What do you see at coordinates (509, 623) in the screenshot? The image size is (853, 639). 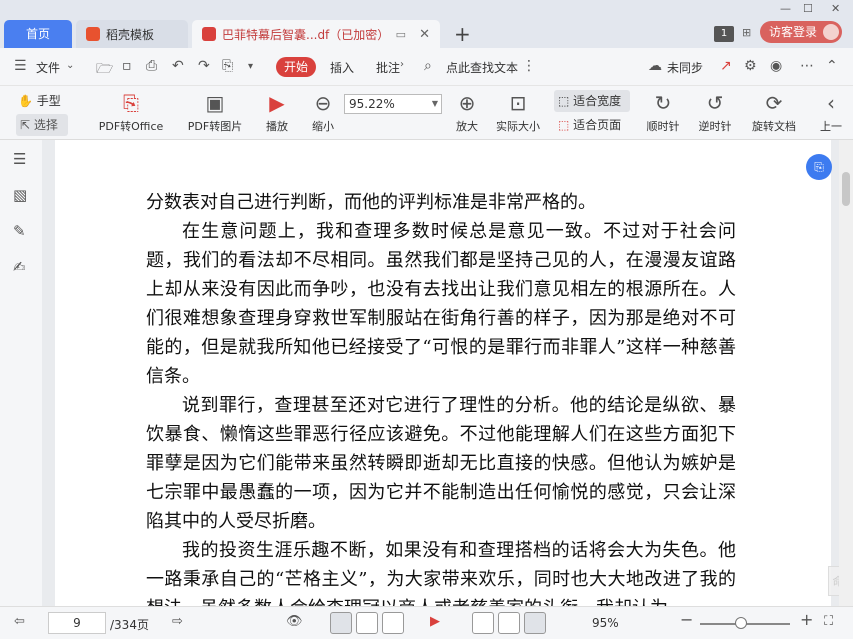 I see `fit-page-status-icon` at bounding box center [509, 623].